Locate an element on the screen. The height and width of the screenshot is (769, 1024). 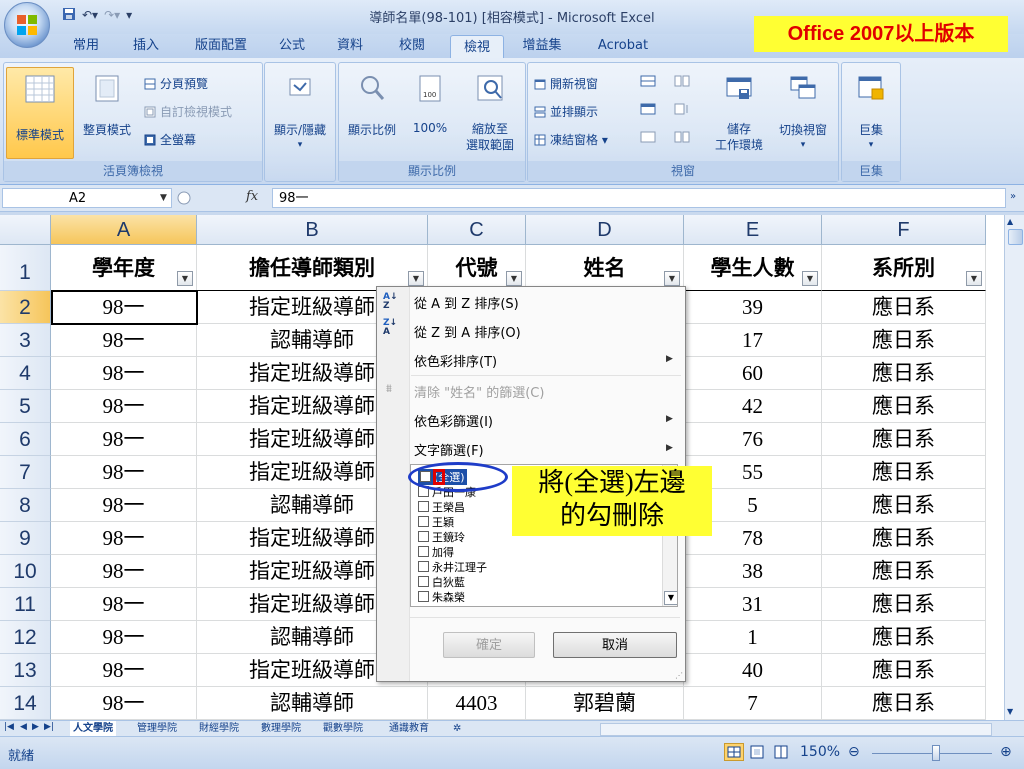
formula-input: 98一 is located at coordinates (639, 198).